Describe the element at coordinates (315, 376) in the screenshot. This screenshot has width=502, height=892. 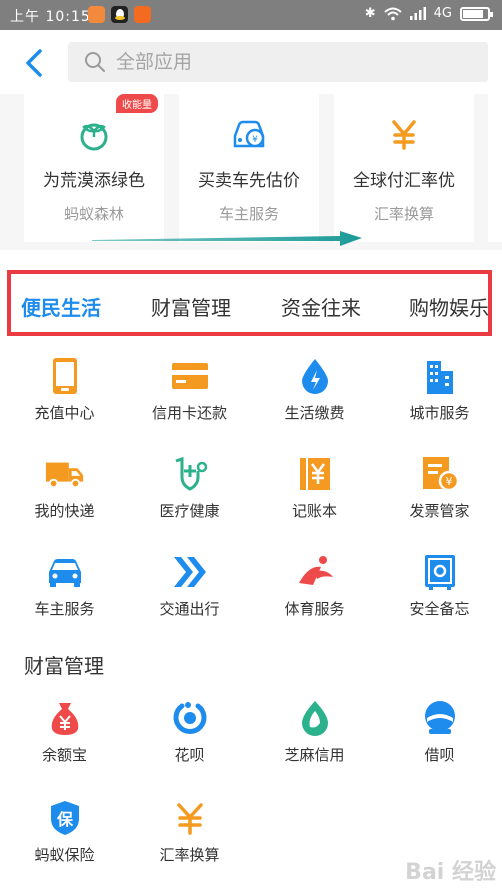
I see `utility-drop-icon` at that location.